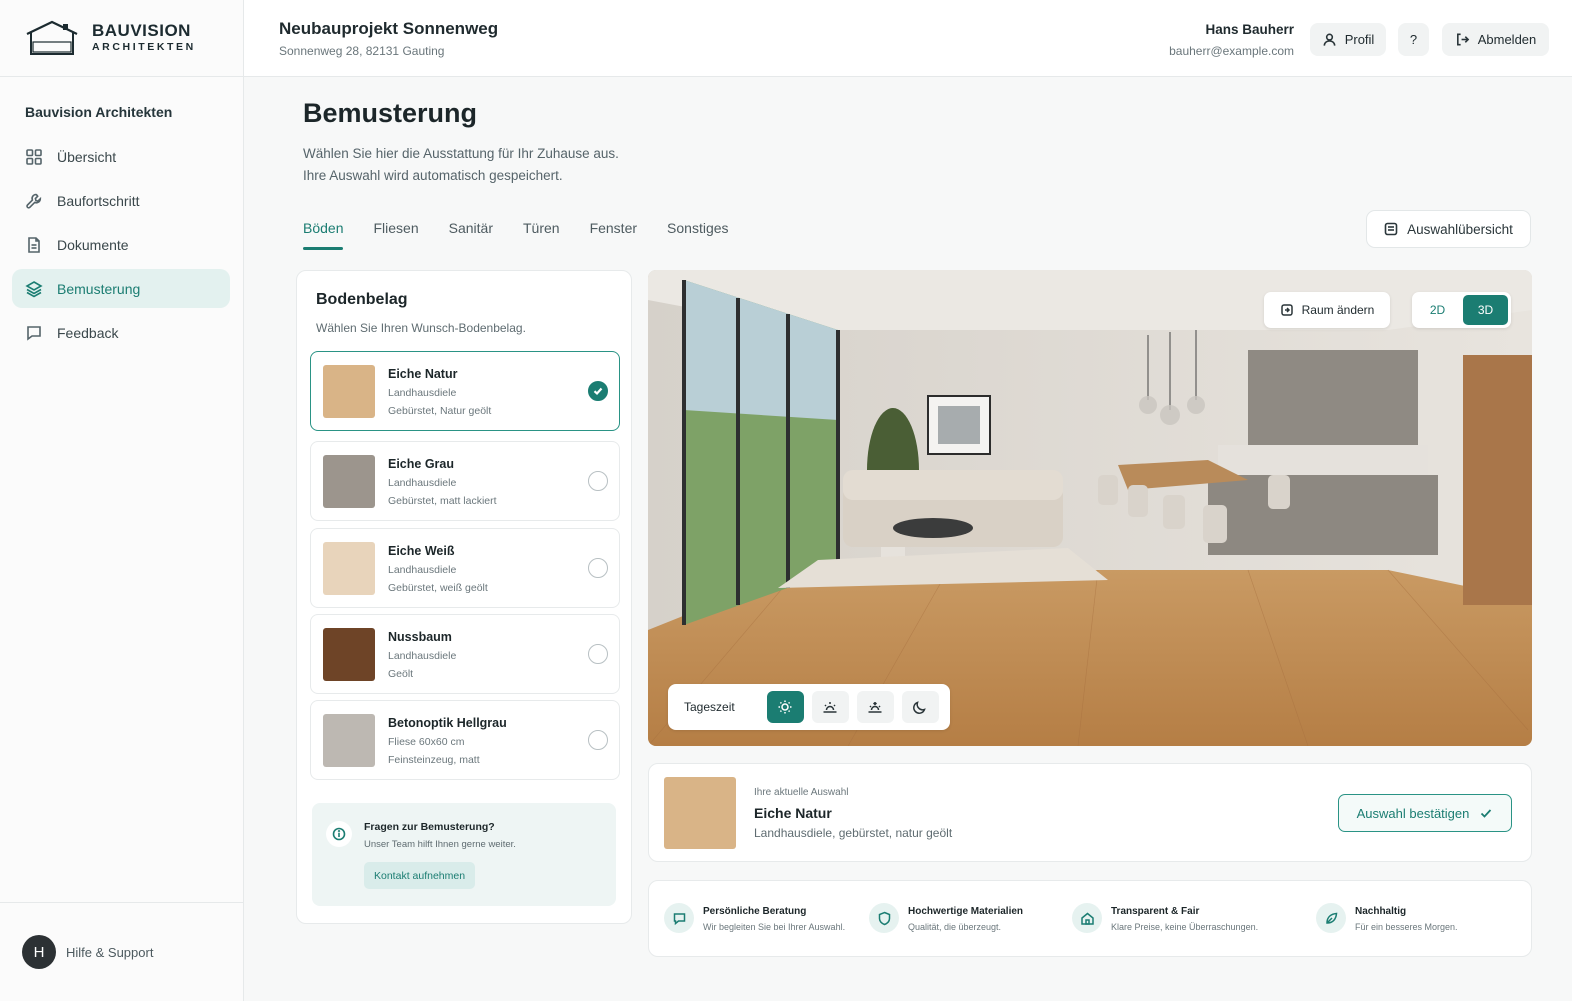  Describe the element at coordinates (121, 38) in the screenshot. I see `logo: BAUVISION ARCHITEKTEN` at that location.